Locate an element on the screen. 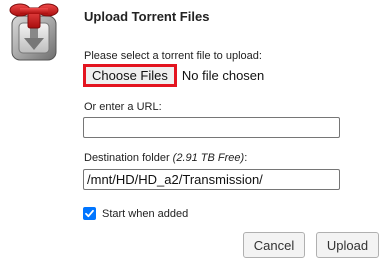 The width and height of the screenshot is (388, 262). url-label: Or enter a URL: is located at coordinates (123, 107).